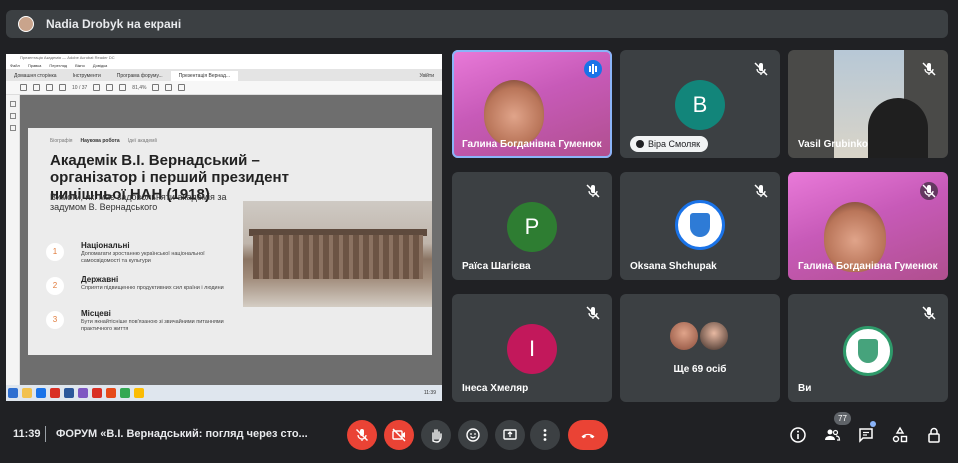 This screenshot has height=463, width=958. Describe the element at coordinates (55, 252) in the screenshot. I see `item-number: 1` at that location.